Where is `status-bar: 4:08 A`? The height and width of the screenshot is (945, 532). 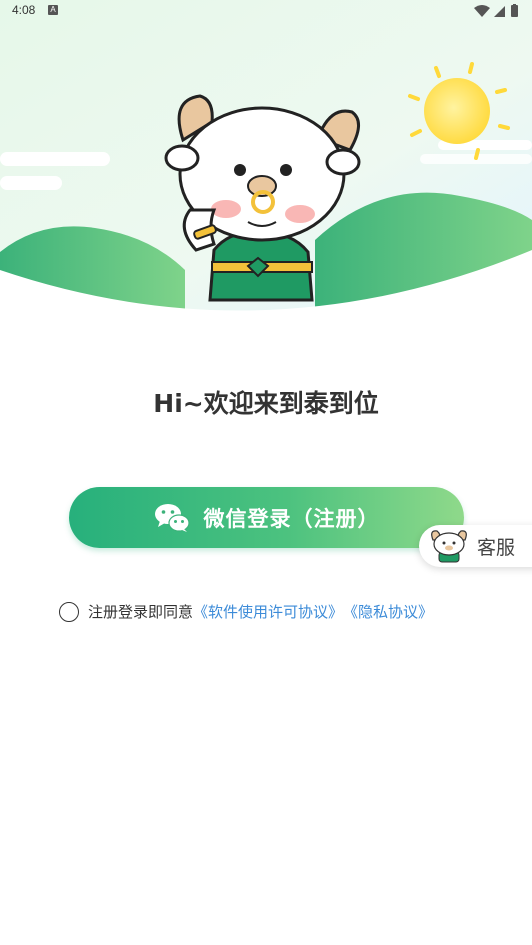 status-bar: 4:08 A is located at coordinates (266, 11).